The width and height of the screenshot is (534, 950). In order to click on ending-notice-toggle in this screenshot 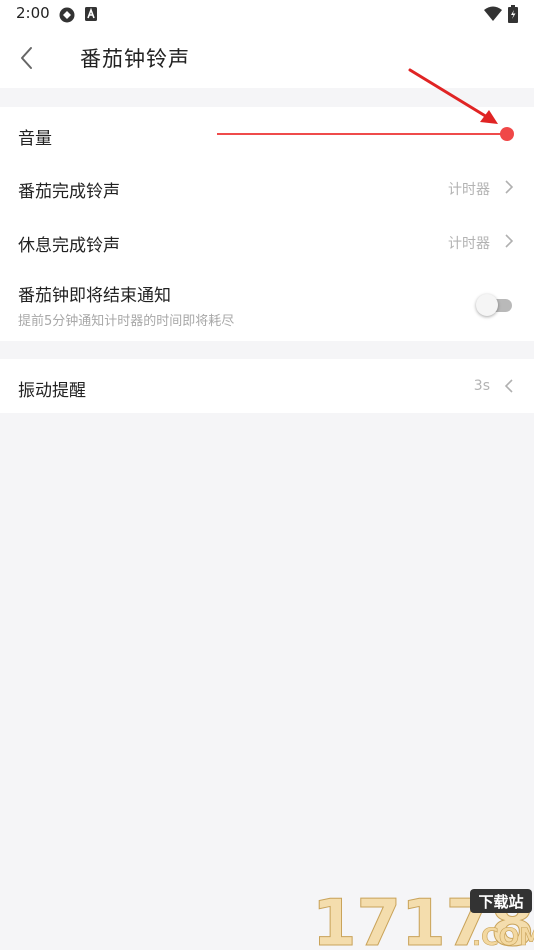, I will do `click(495, 305)`.